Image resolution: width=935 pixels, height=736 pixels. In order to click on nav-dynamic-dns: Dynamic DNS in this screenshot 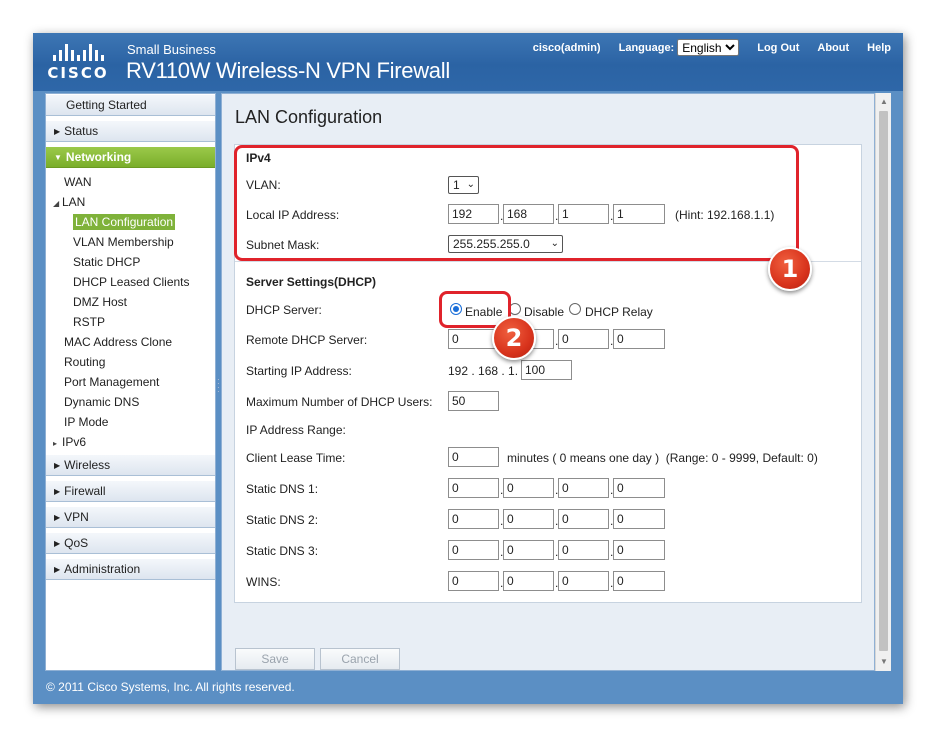, I will do `click(130, 402)`.